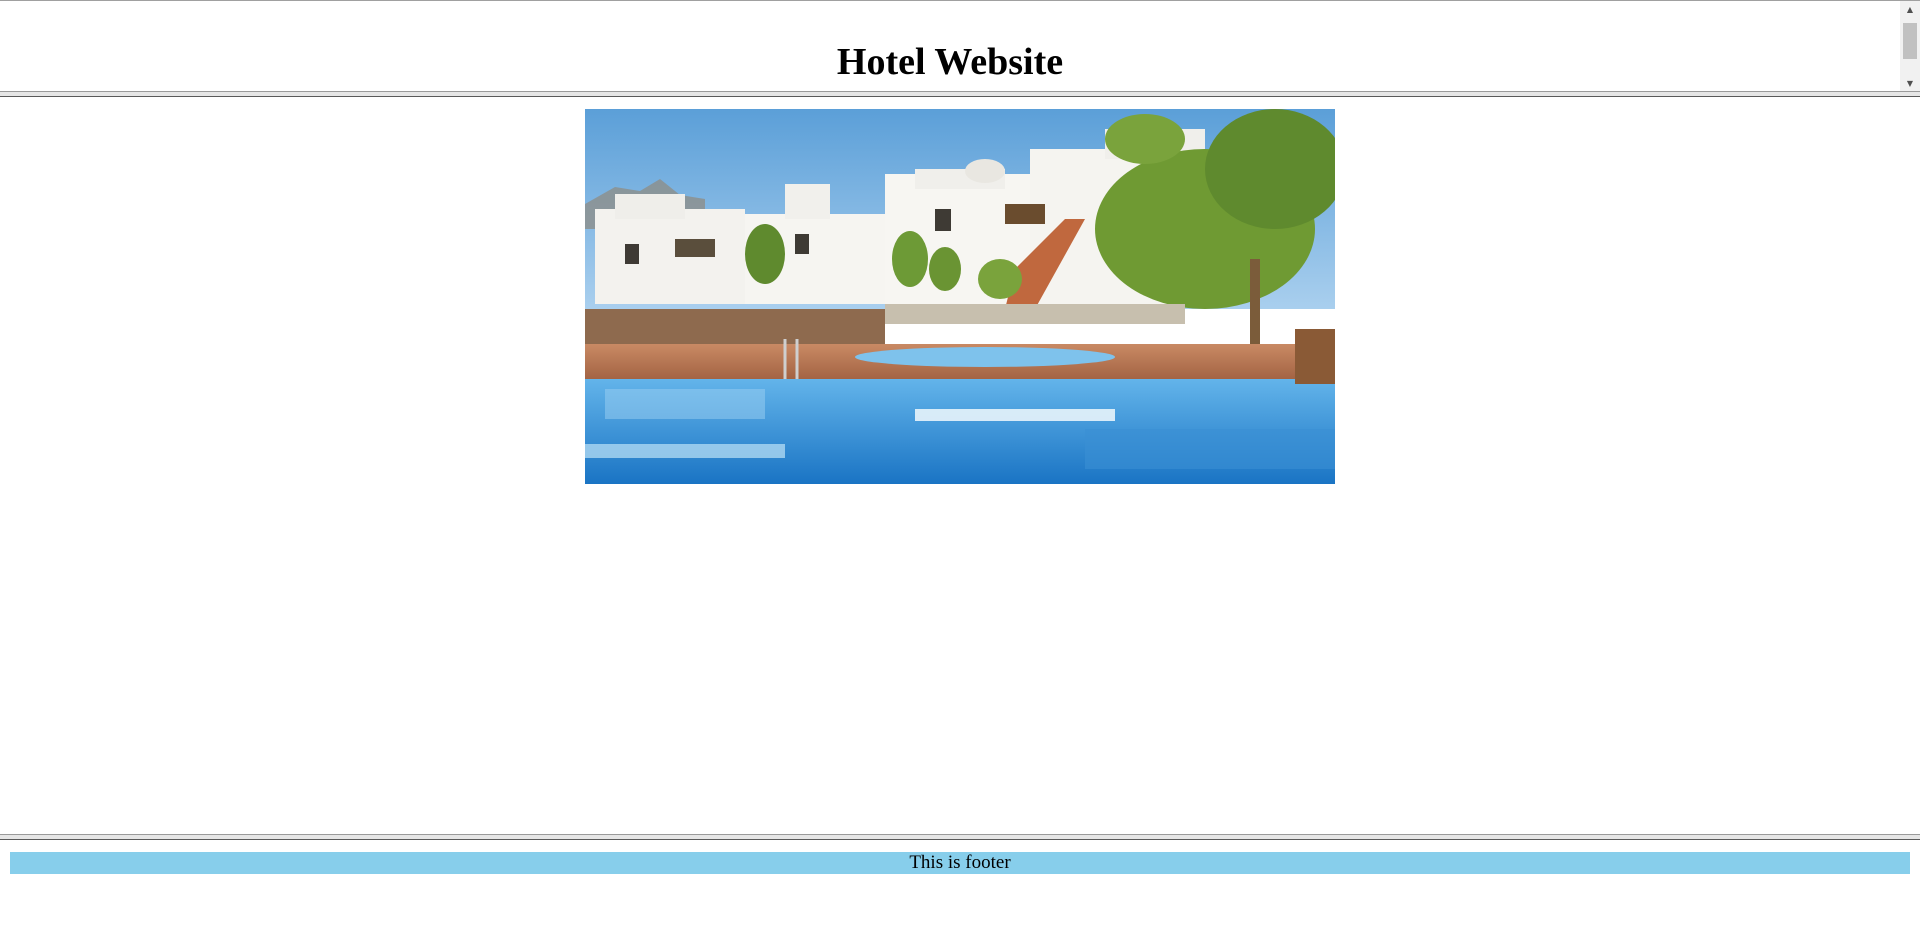 This screenshot has height=930, width=1920. Describe the element at coordinates (1910, 83) in the screenshot. I see `scroll-down-arrow-icon: ▼` at that location.